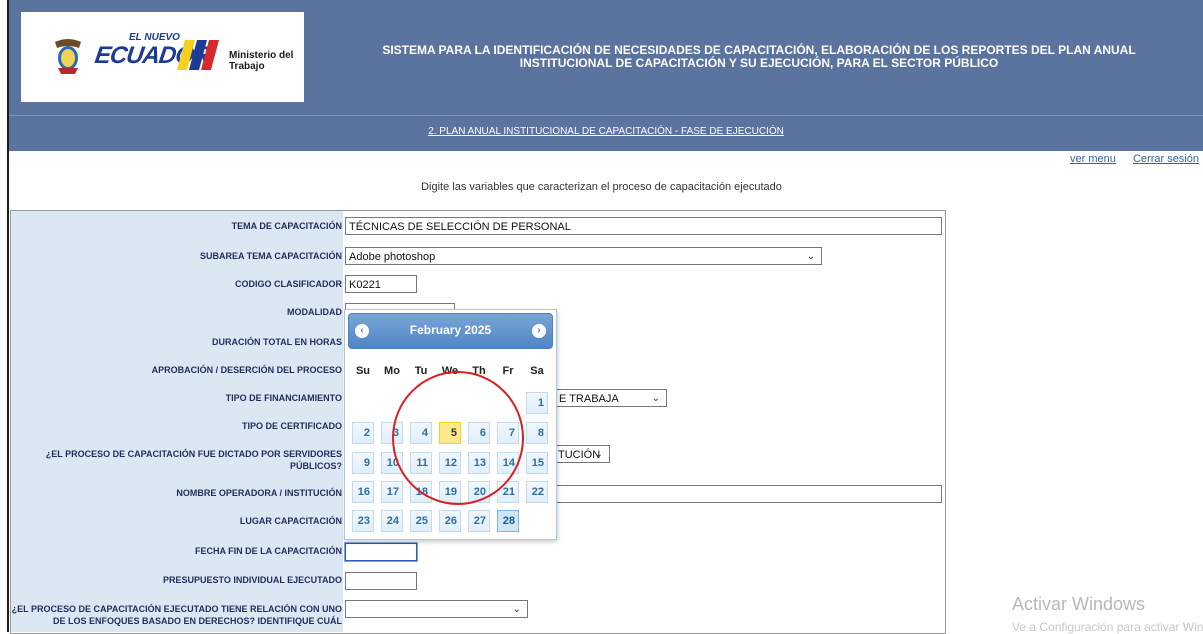 The image size is (1203, 634). What do you see at coordinates (421, 463) in the screenshot?
I see `datepicker-day: 11` at bounding box center [421, 463].